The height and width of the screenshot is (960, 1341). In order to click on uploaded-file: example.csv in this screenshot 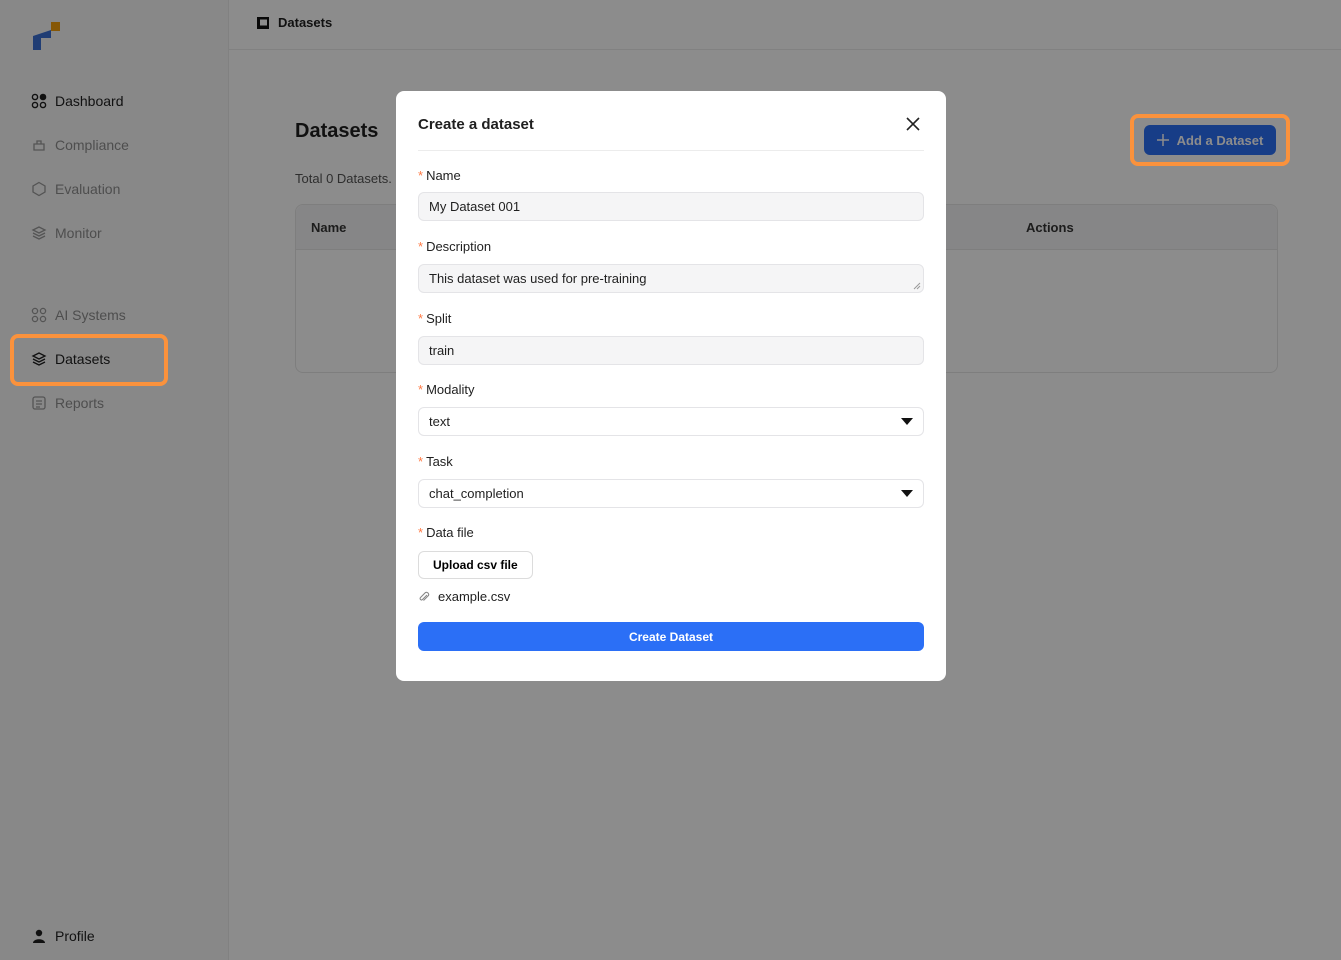, I will do `click(464, 596)`.